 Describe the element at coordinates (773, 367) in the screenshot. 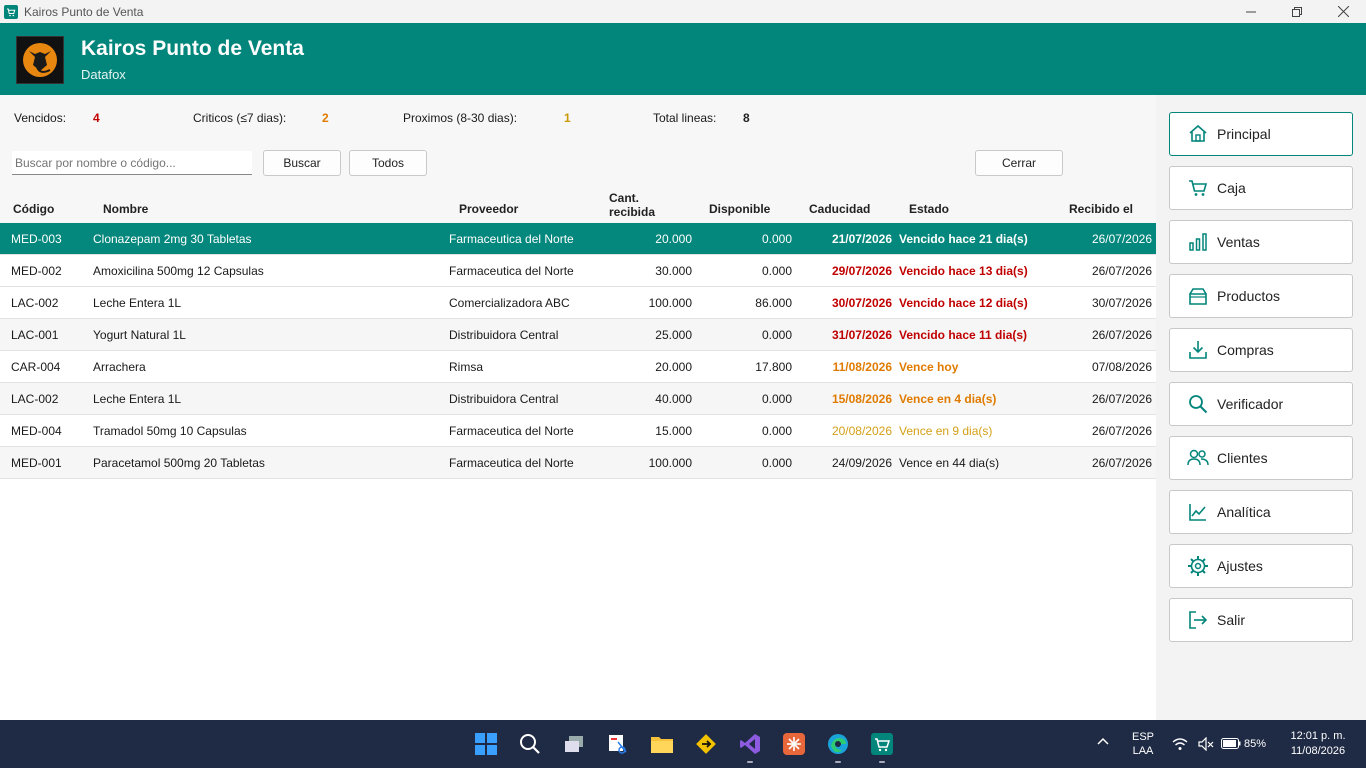

I see `cell-disponible: 17.800` at that location.